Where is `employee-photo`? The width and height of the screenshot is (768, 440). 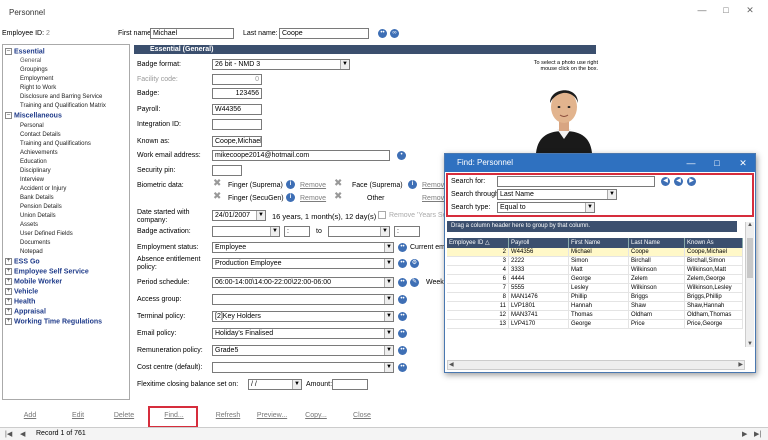 employee-photo is located at coordinates (564, 114).